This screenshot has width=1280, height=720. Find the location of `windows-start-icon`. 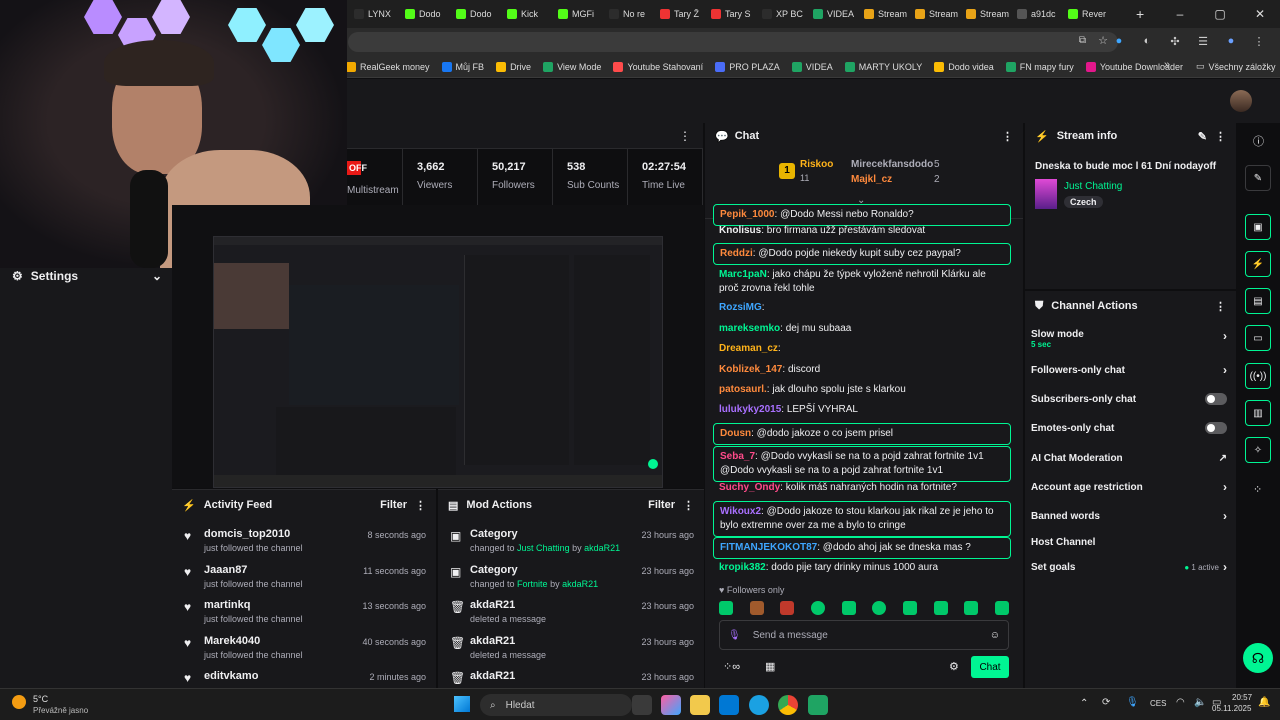

windows-start-icon is located at coordinates (462, 704).